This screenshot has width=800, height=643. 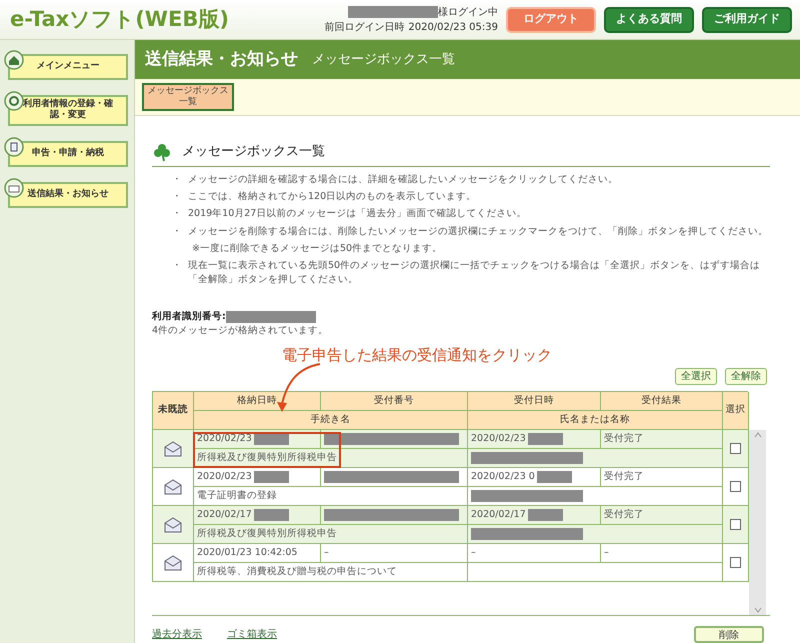 I want to click on column-header: 氏名または名称, so click(x=595, y=419).